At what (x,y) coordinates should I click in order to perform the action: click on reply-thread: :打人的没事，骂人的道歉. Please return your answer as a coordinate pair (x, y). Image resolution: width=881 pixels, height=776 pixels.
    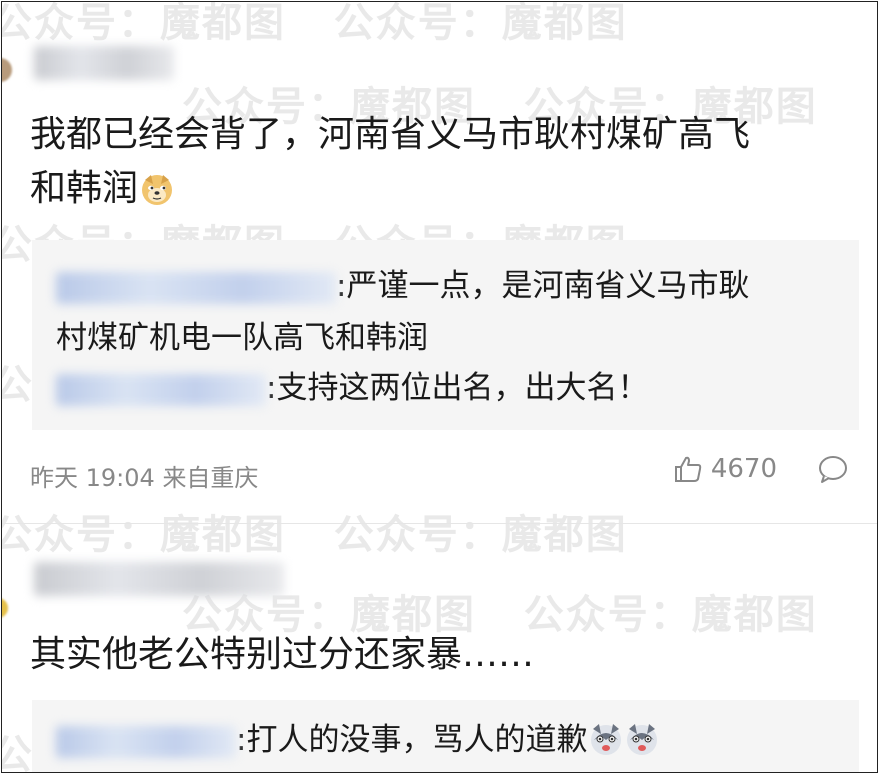
    Looking at the image, I should click on (445, 736).